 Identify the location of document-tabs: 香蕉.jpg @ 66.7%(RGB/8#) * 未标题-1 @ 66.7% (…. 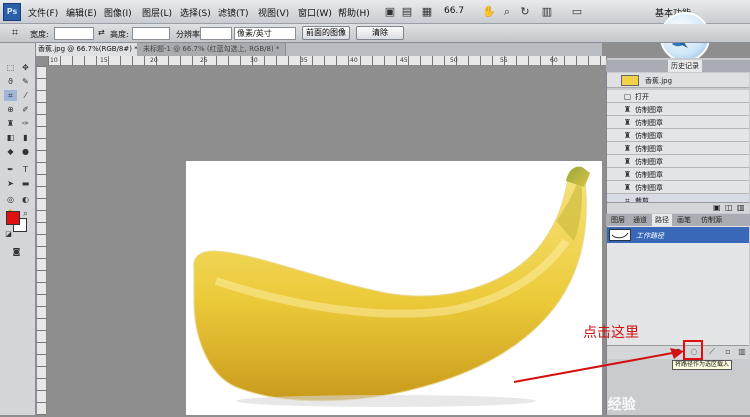
(317, 49).